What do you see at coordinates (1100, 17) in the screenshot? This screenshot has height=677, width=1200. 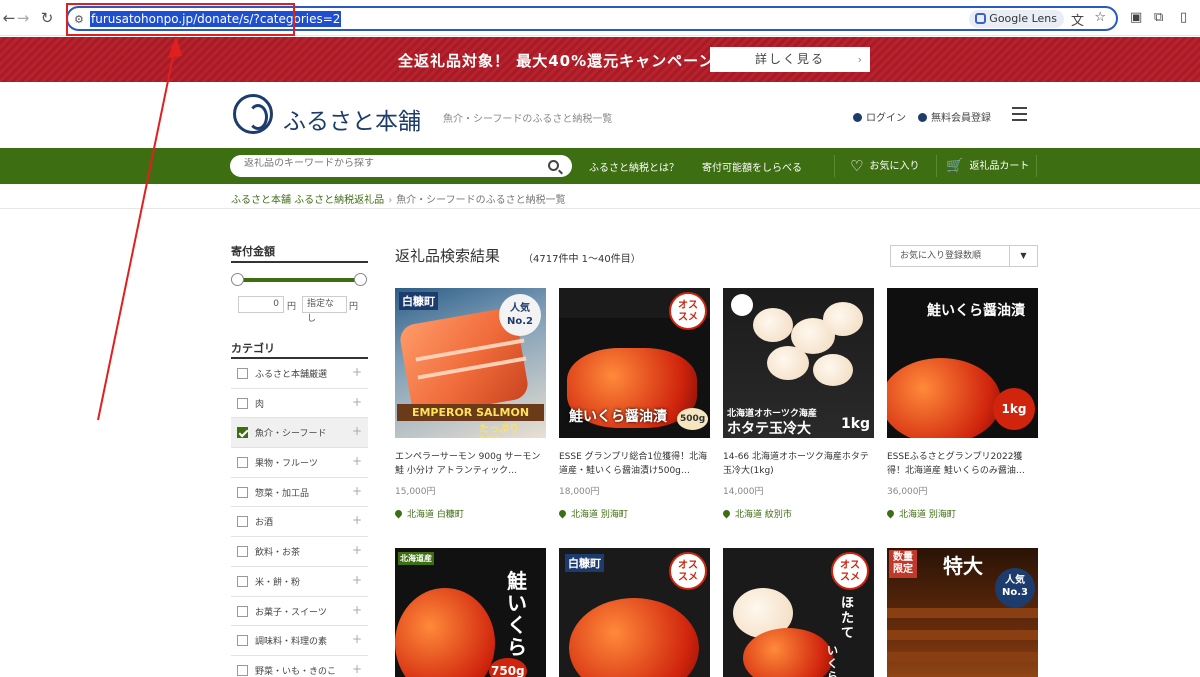 I see `bookmark-star-icon: ☆` at bounding box center [1100, 17].